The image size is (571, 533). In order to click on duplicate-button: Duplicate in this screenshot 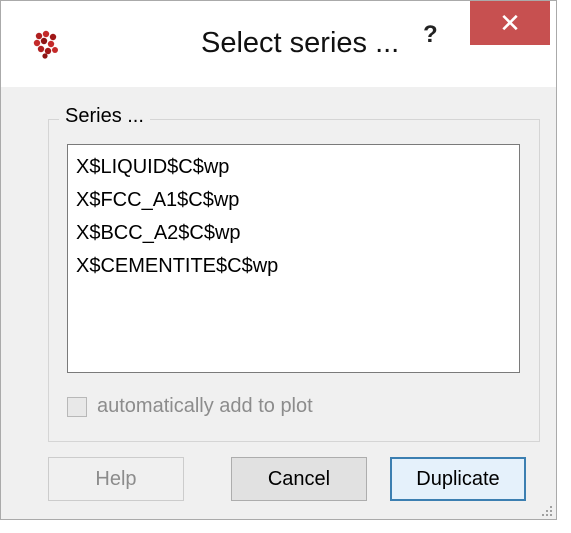, I will do `click(458, 479)`.